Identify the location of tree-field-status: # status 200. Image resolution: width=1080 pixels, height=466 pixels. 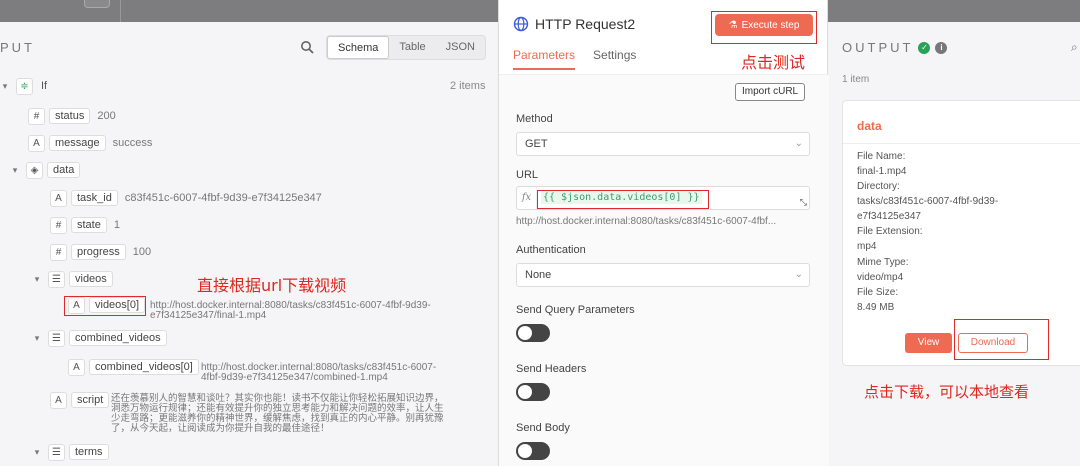
(72, 116).